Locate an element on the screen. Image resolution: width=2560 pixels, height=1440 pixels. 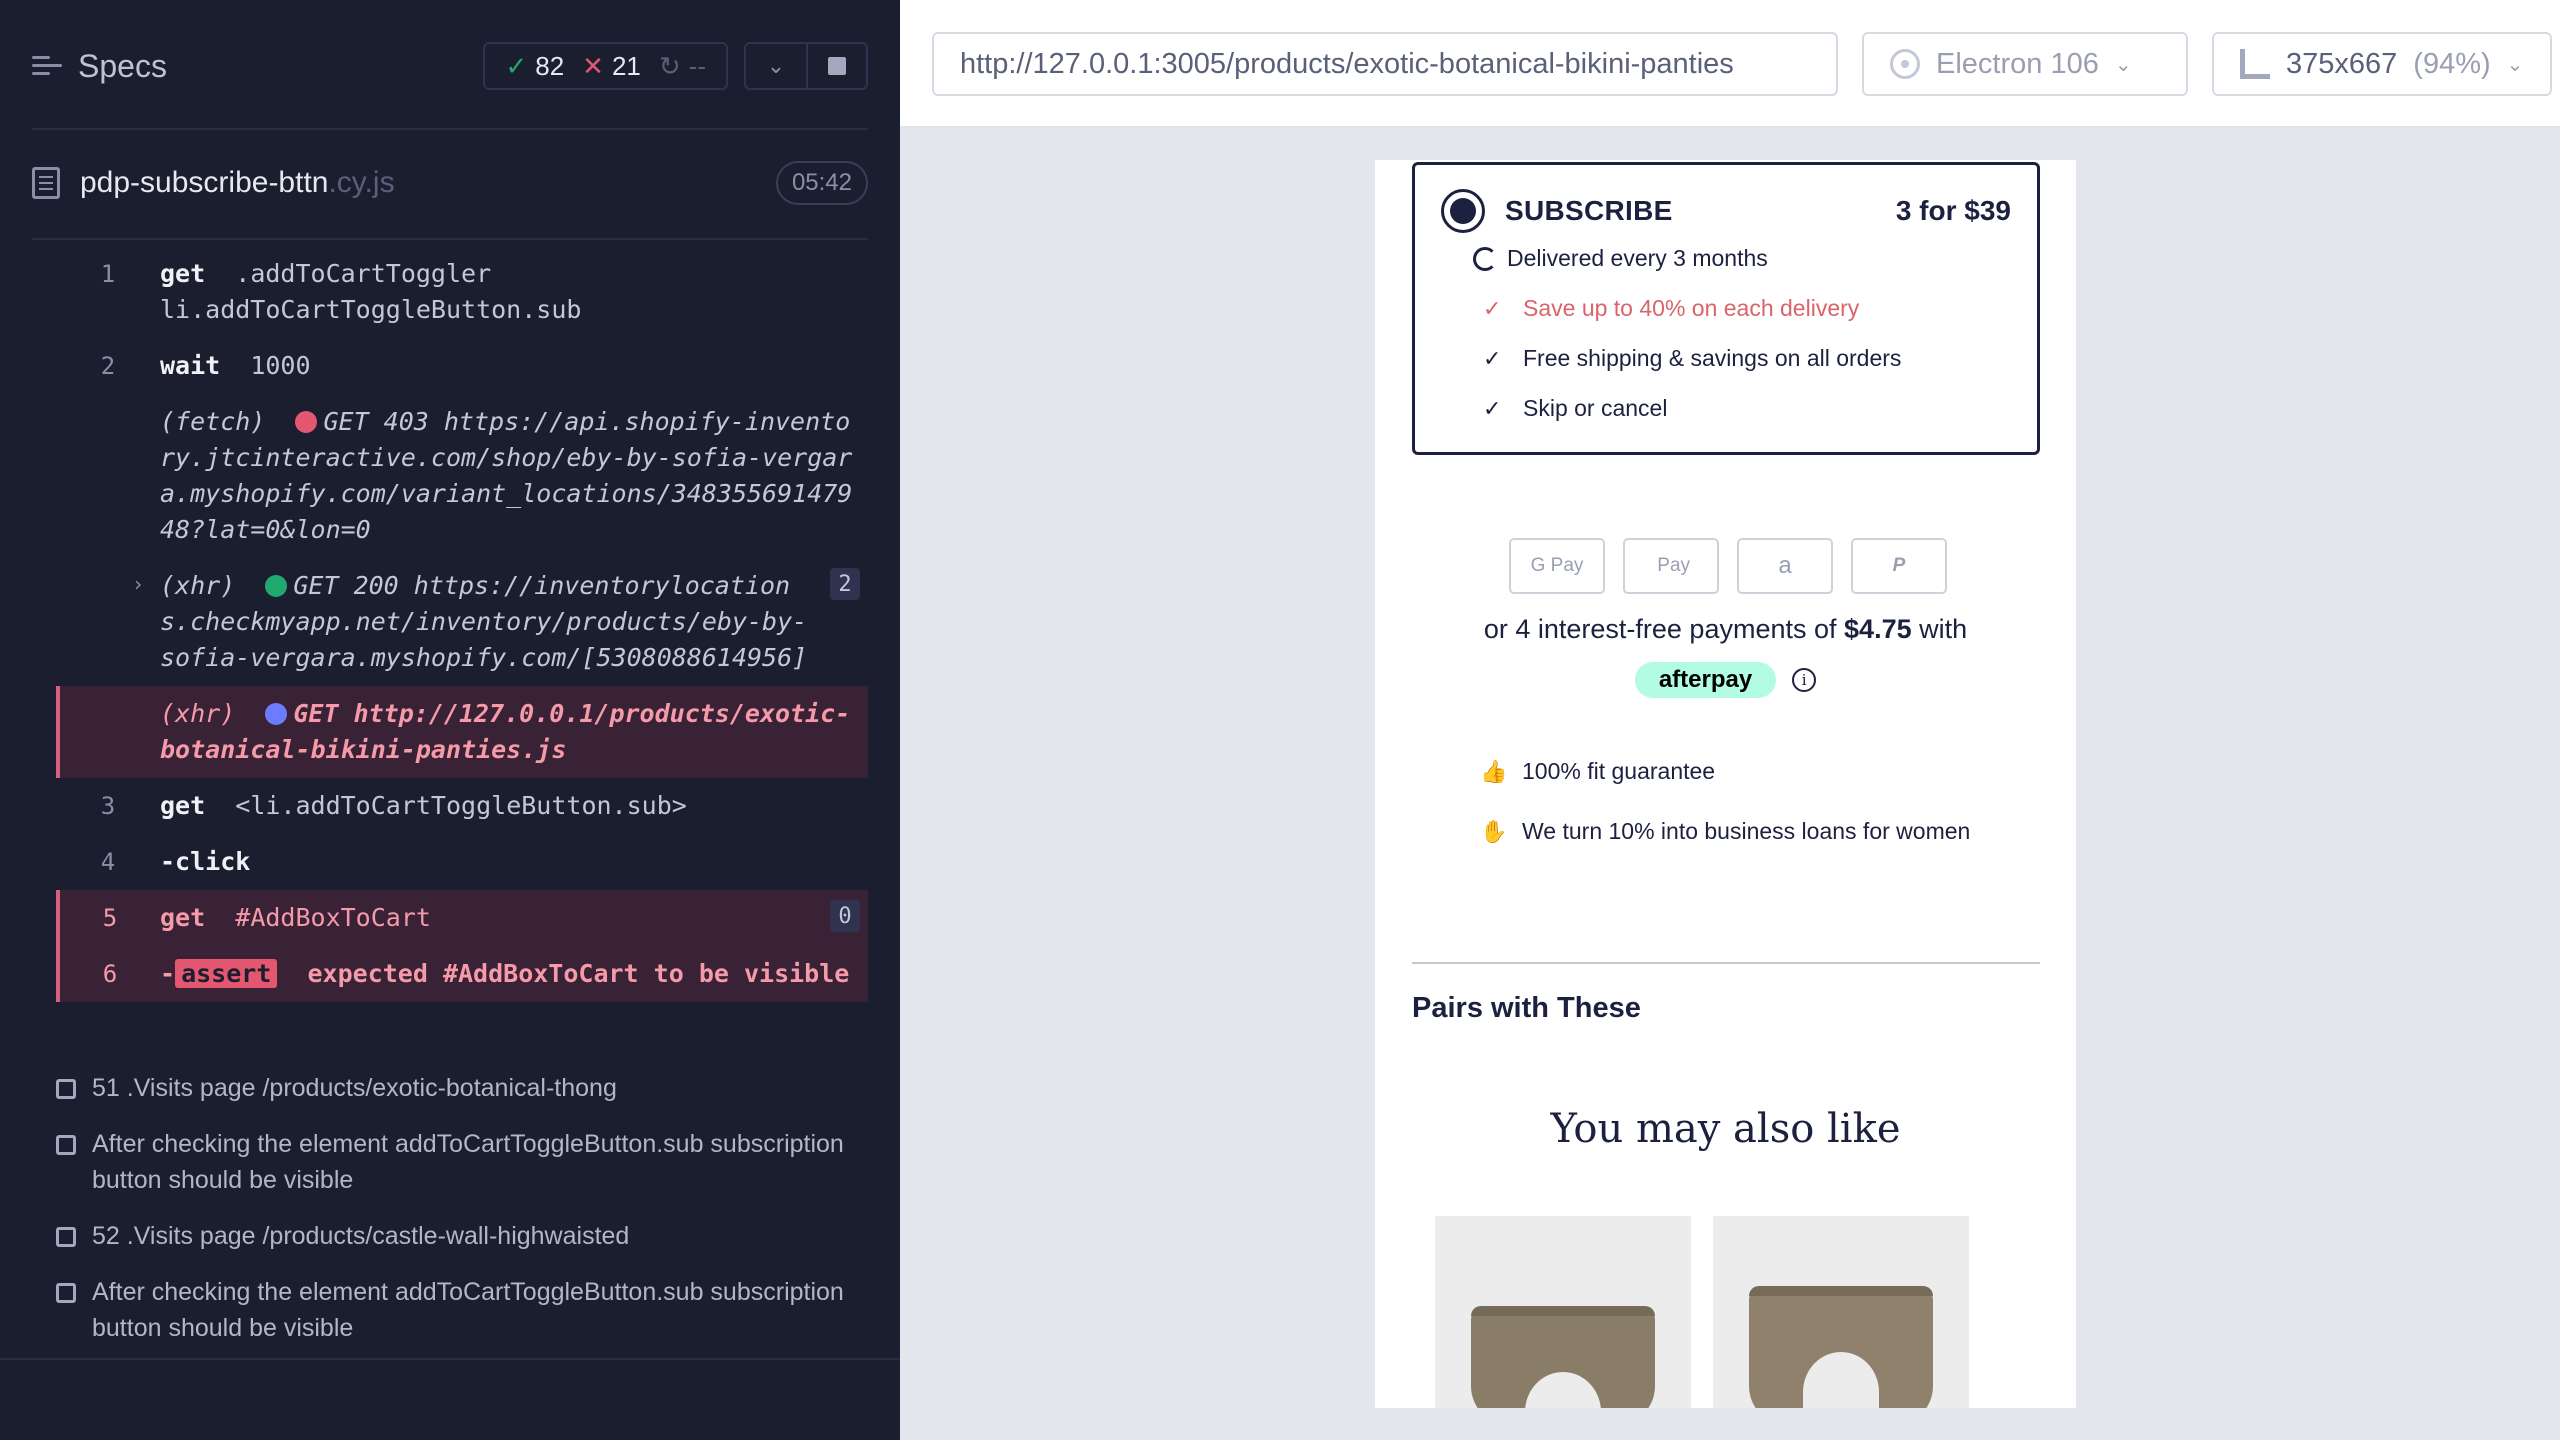
command-number: 1 is located at coordinates (108, 274).